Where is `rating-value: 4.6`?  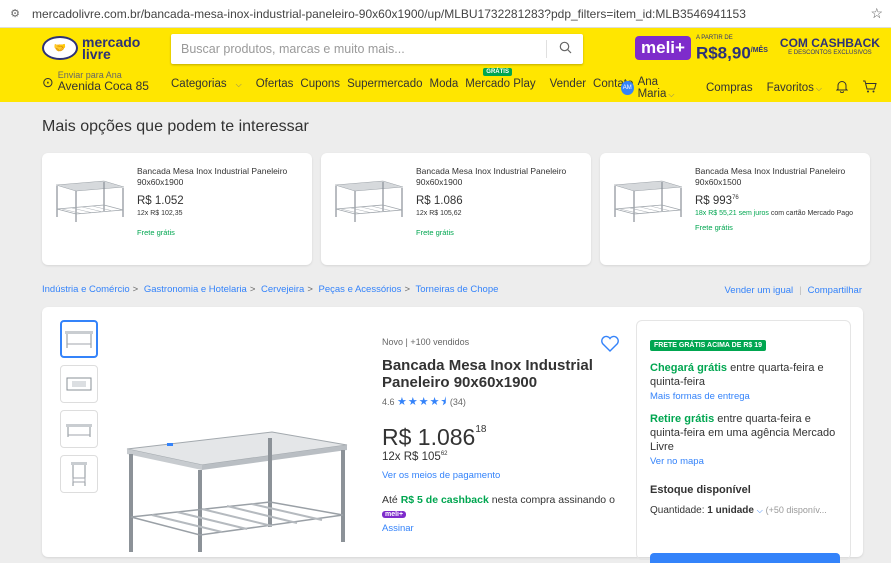
rating-value: 4.6 is located at coordinates (388, 402).